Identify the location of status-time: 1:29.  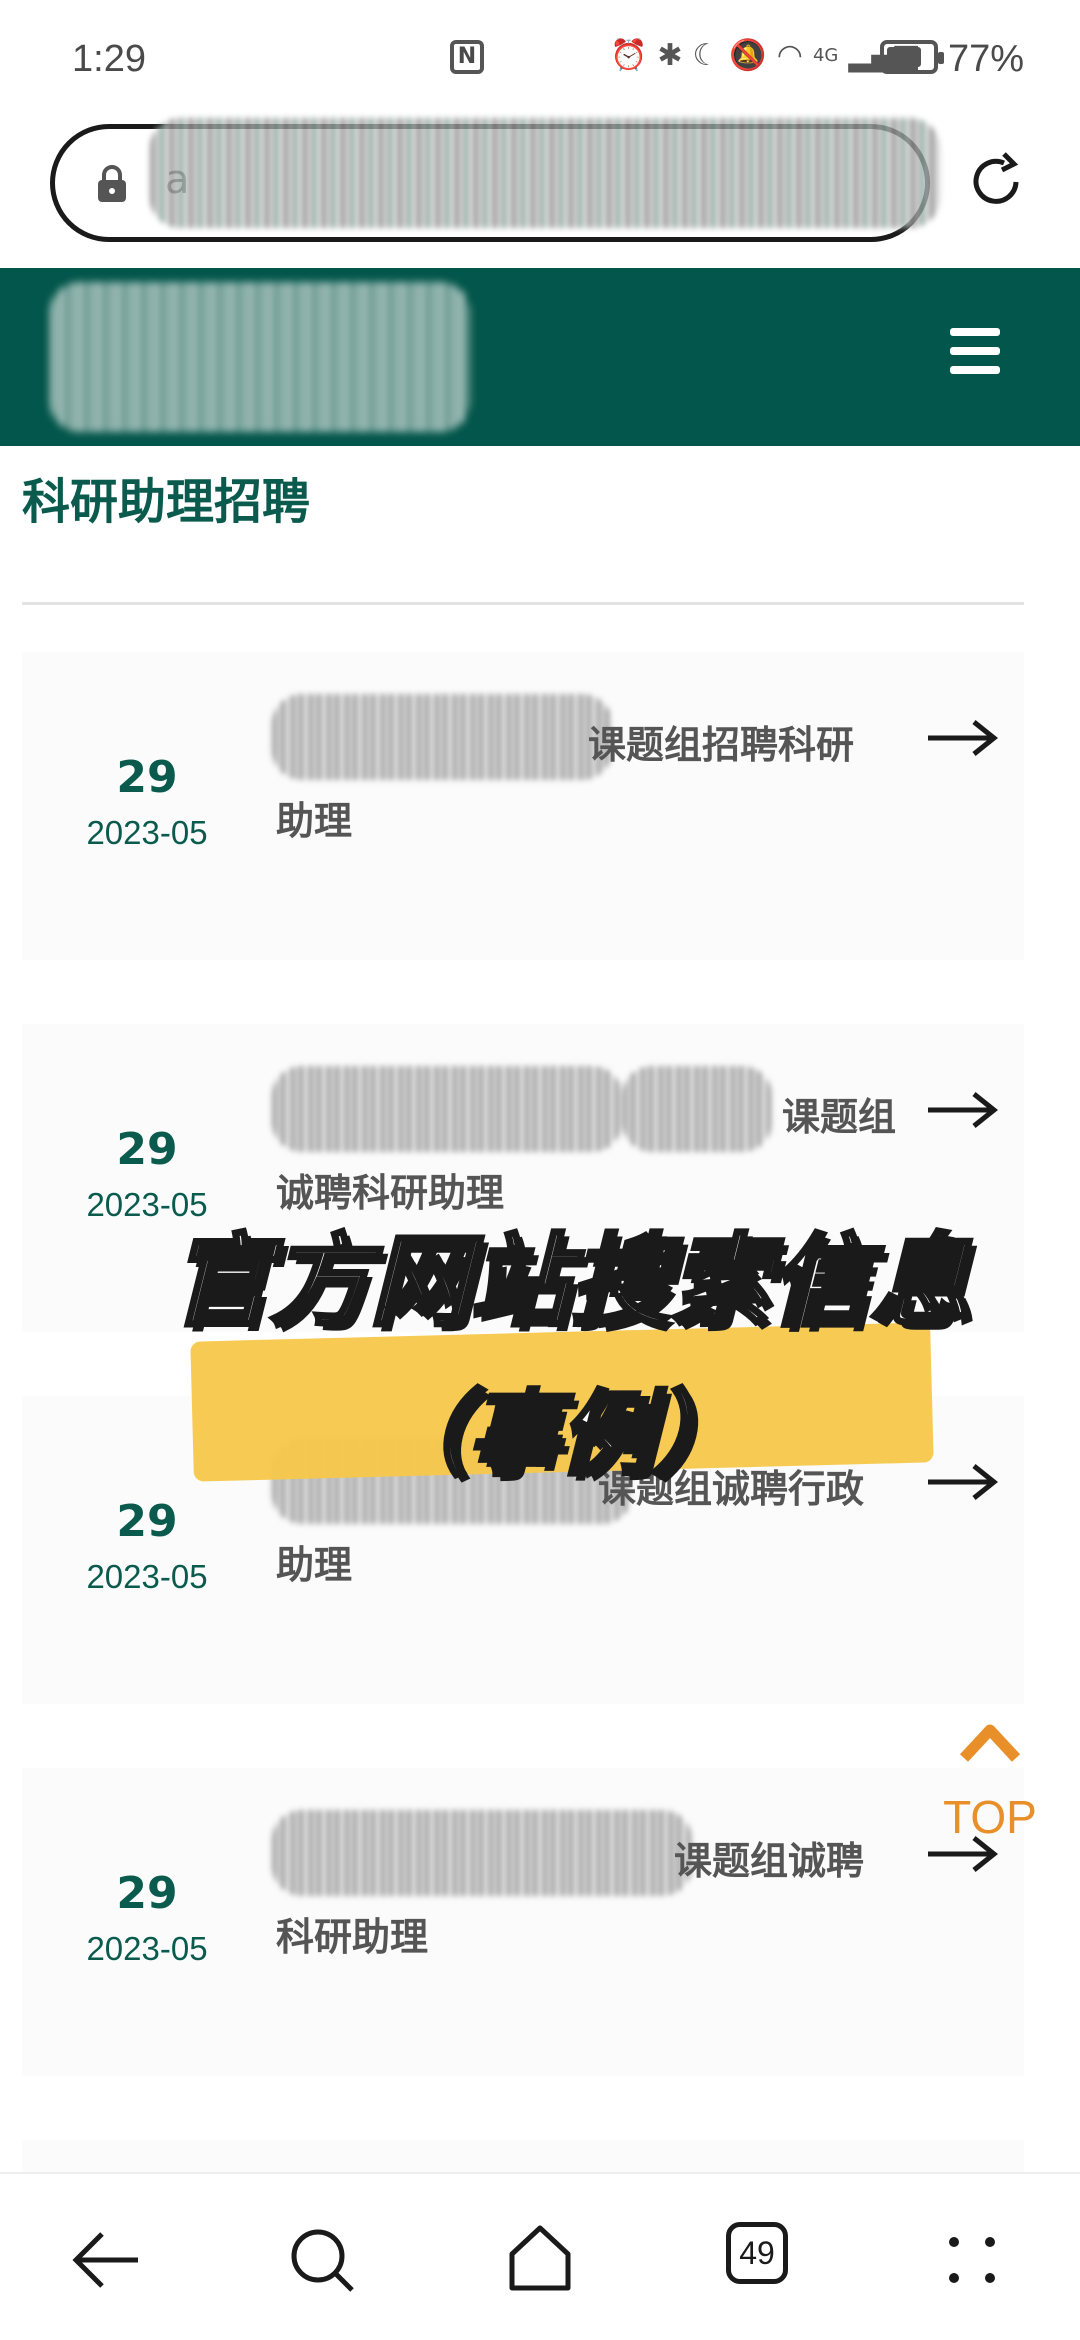
(109, 59).